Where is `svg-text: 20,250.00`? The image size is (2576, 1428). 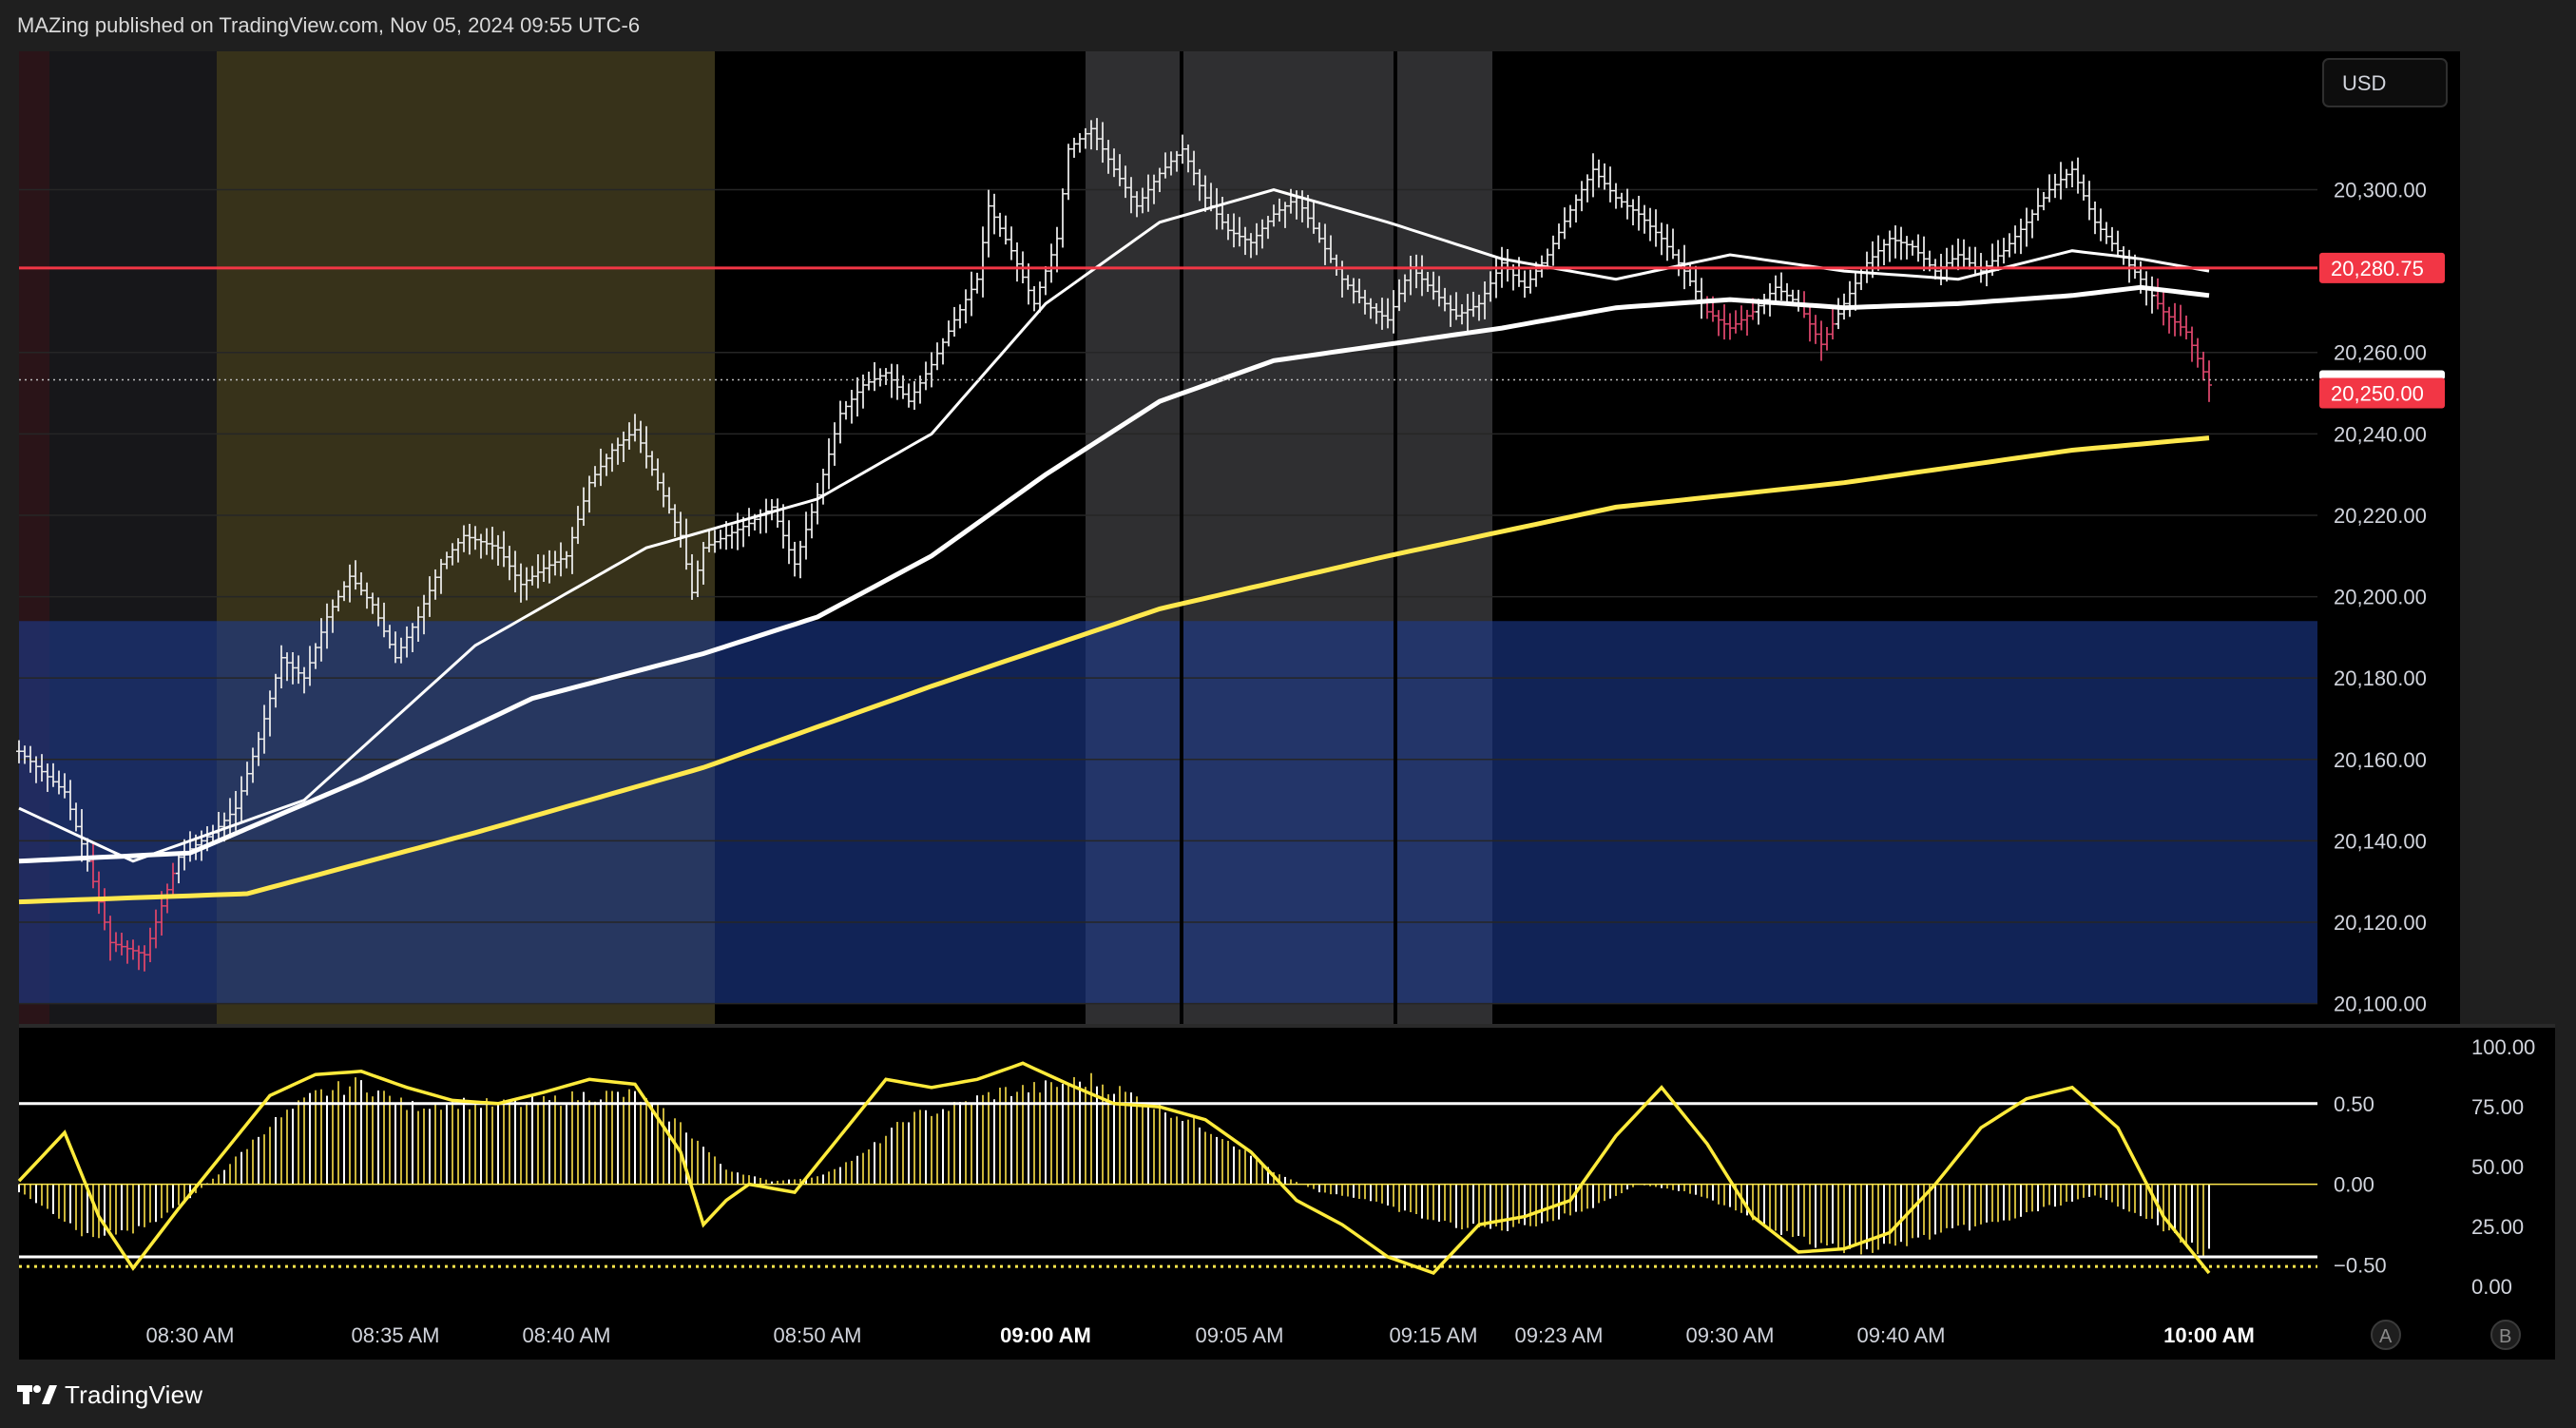
svg-text: 20,250.00 is located at coordinates (2377, 394).